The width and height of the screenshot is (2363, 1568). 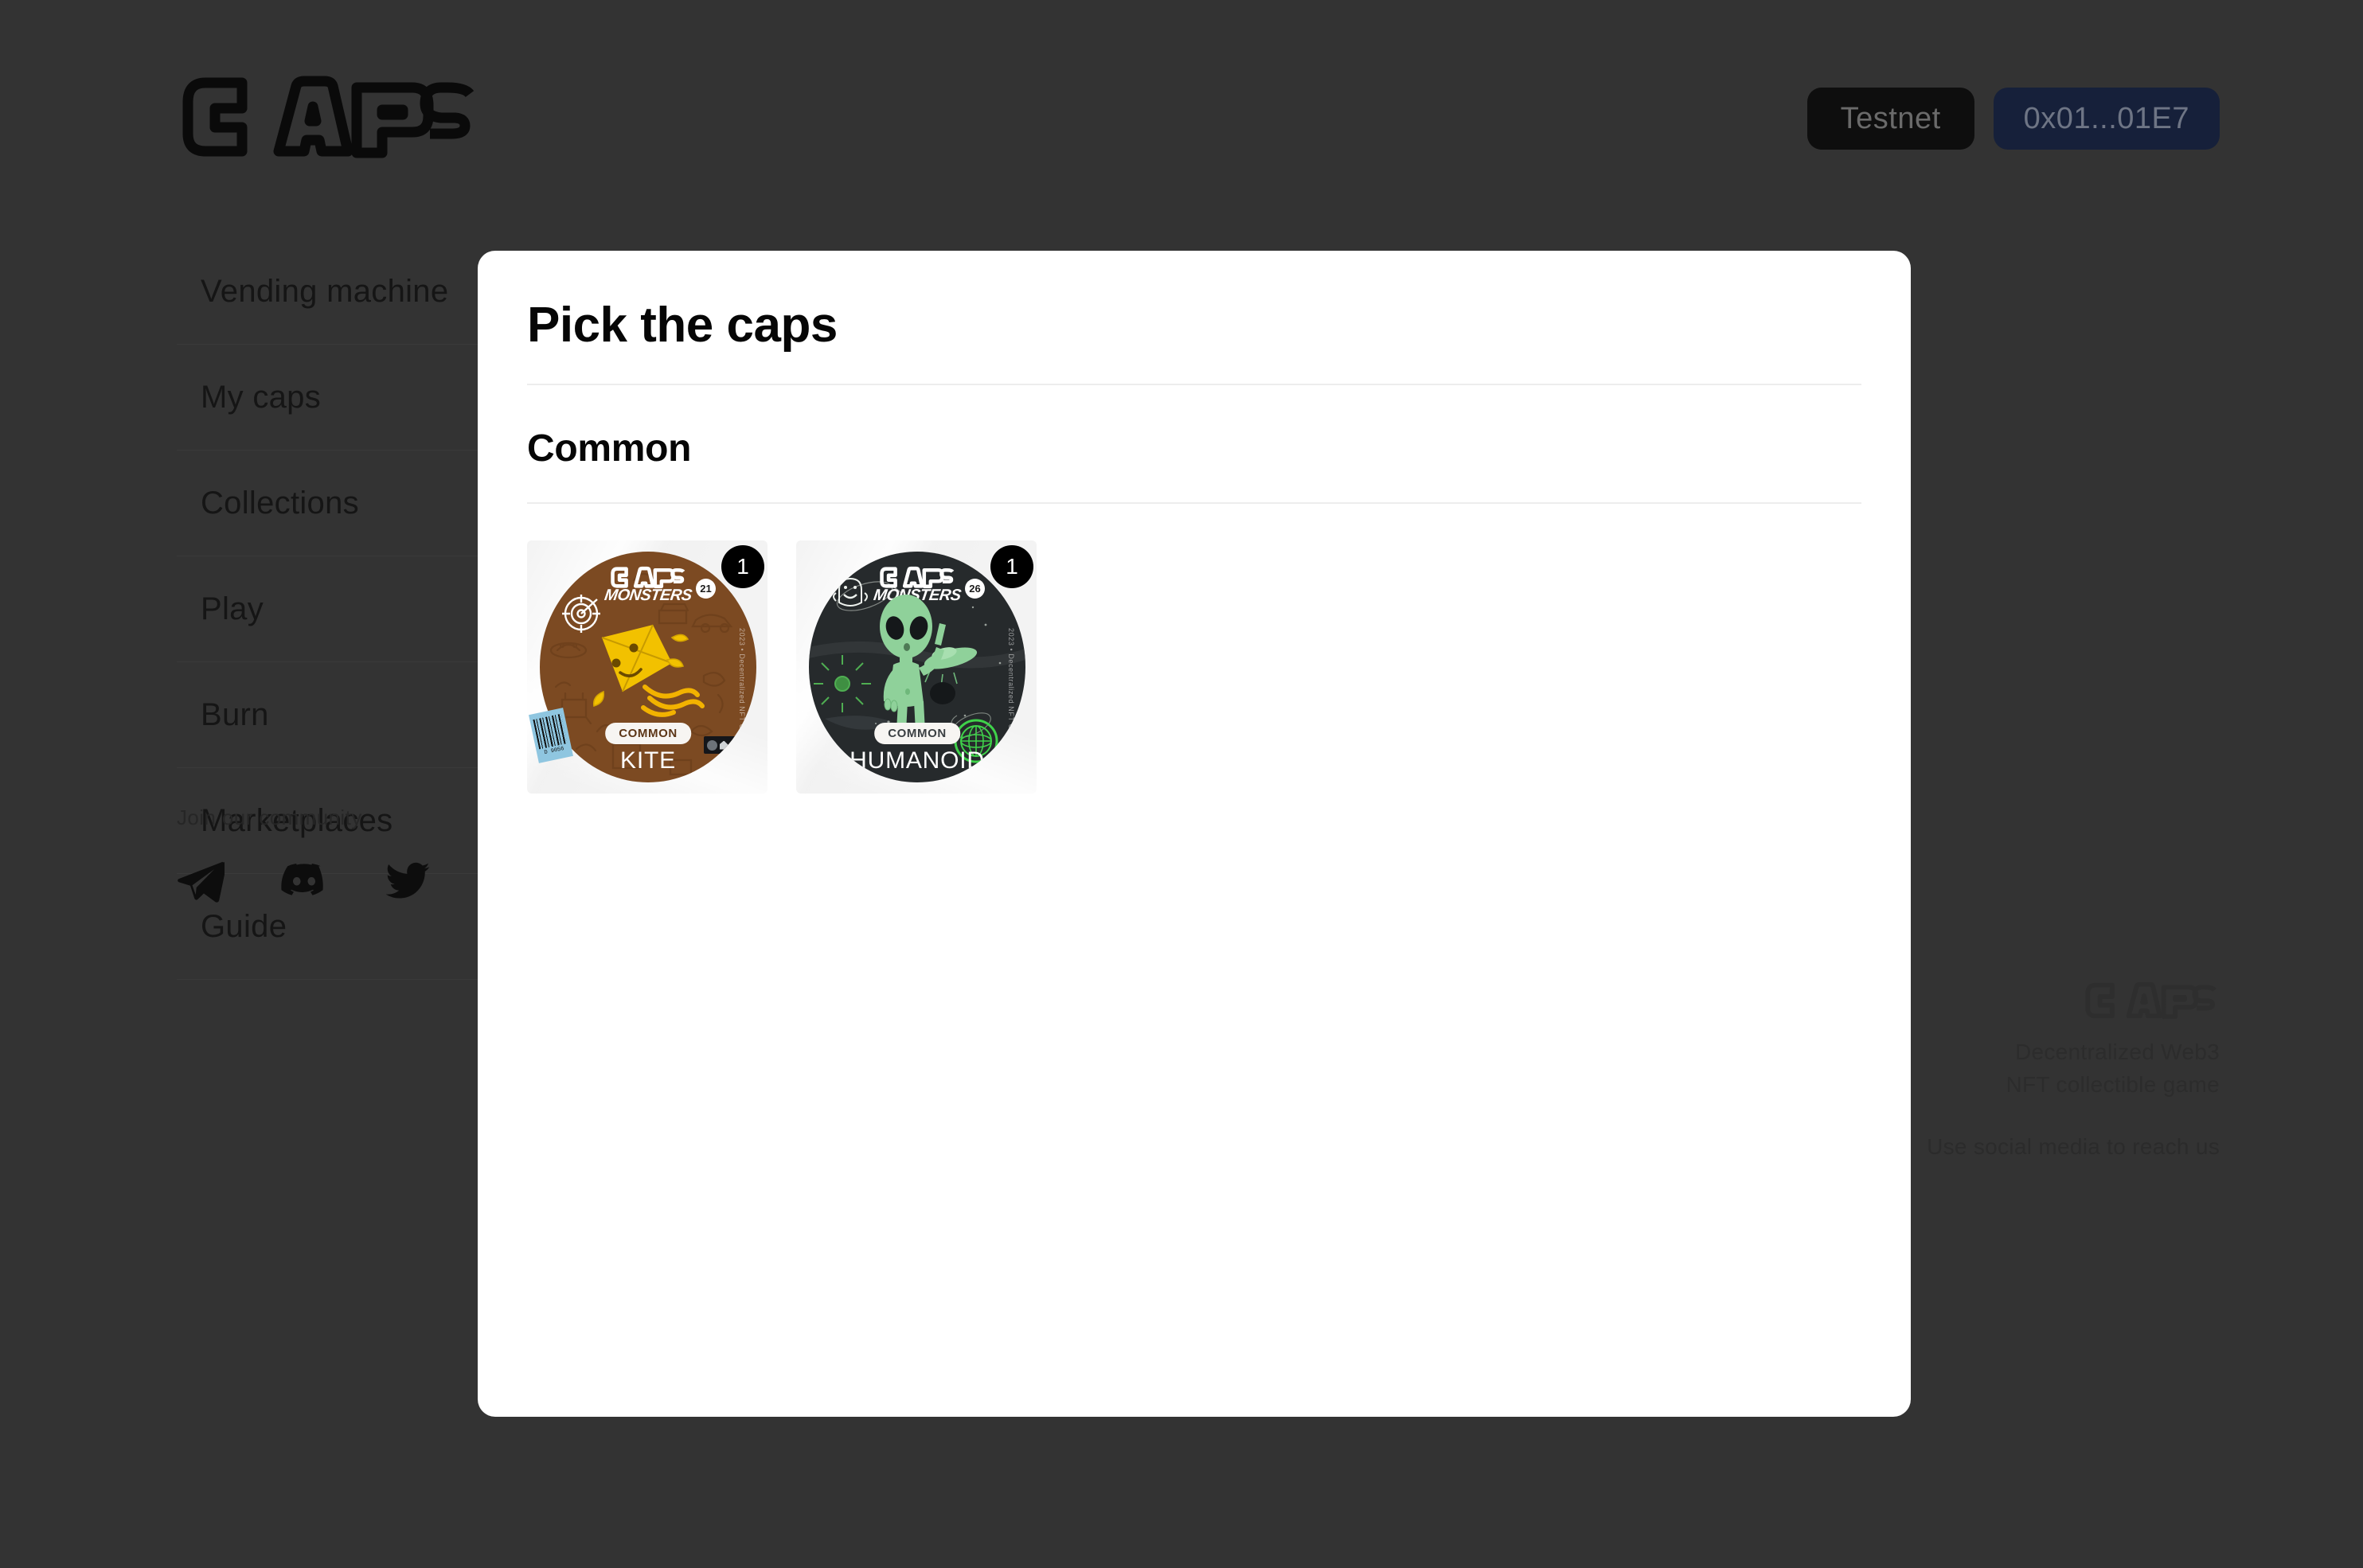 What do you see at coordinates (2106, 119) in the screenshot?
I see `wallet-address-button: 0x01...01E7` at bounding box center [2106, 119].